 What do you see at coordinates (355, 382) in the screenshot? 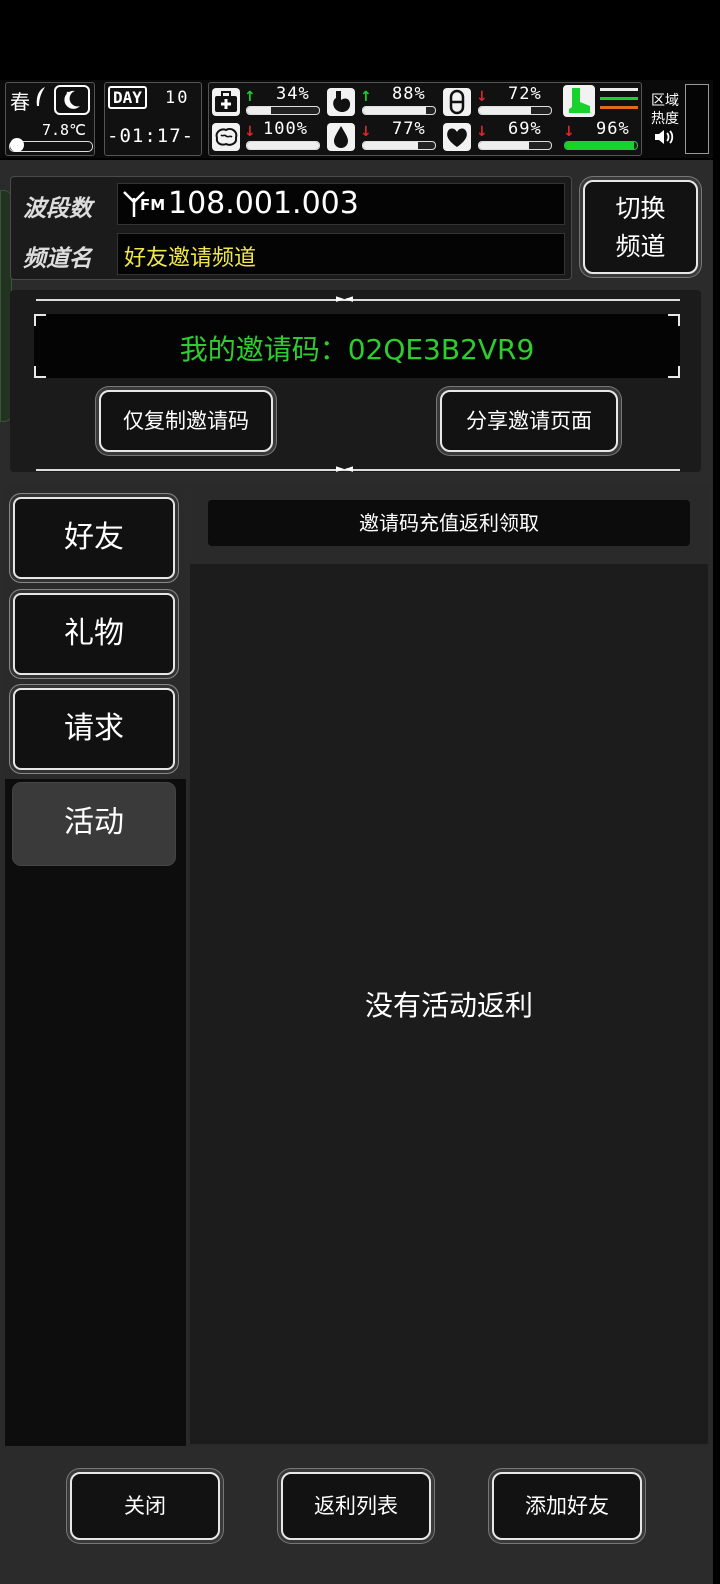
I see `invite-code-panel: ►◄ 我的邀请码：02QE3B2VR9 仅复制邀请码 分享邀请页面 ►◄` at bounding box center [355, 382].